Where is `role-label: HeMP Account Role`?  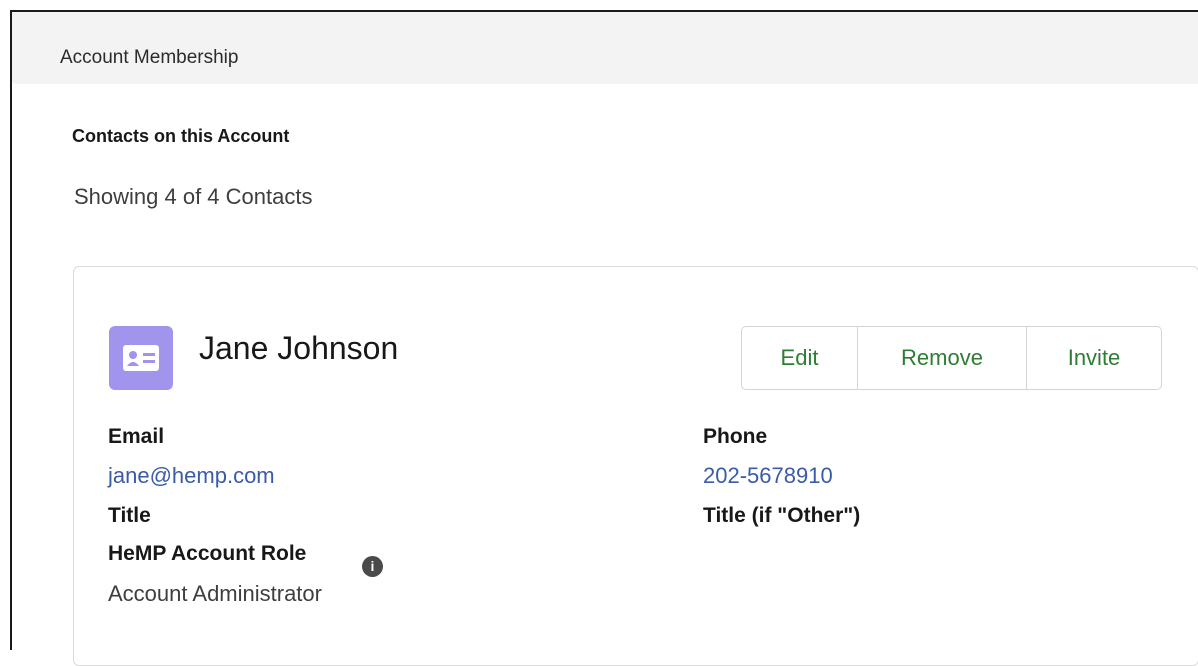 role-label: HeMP Account Role is located at coordinates (207, 553).